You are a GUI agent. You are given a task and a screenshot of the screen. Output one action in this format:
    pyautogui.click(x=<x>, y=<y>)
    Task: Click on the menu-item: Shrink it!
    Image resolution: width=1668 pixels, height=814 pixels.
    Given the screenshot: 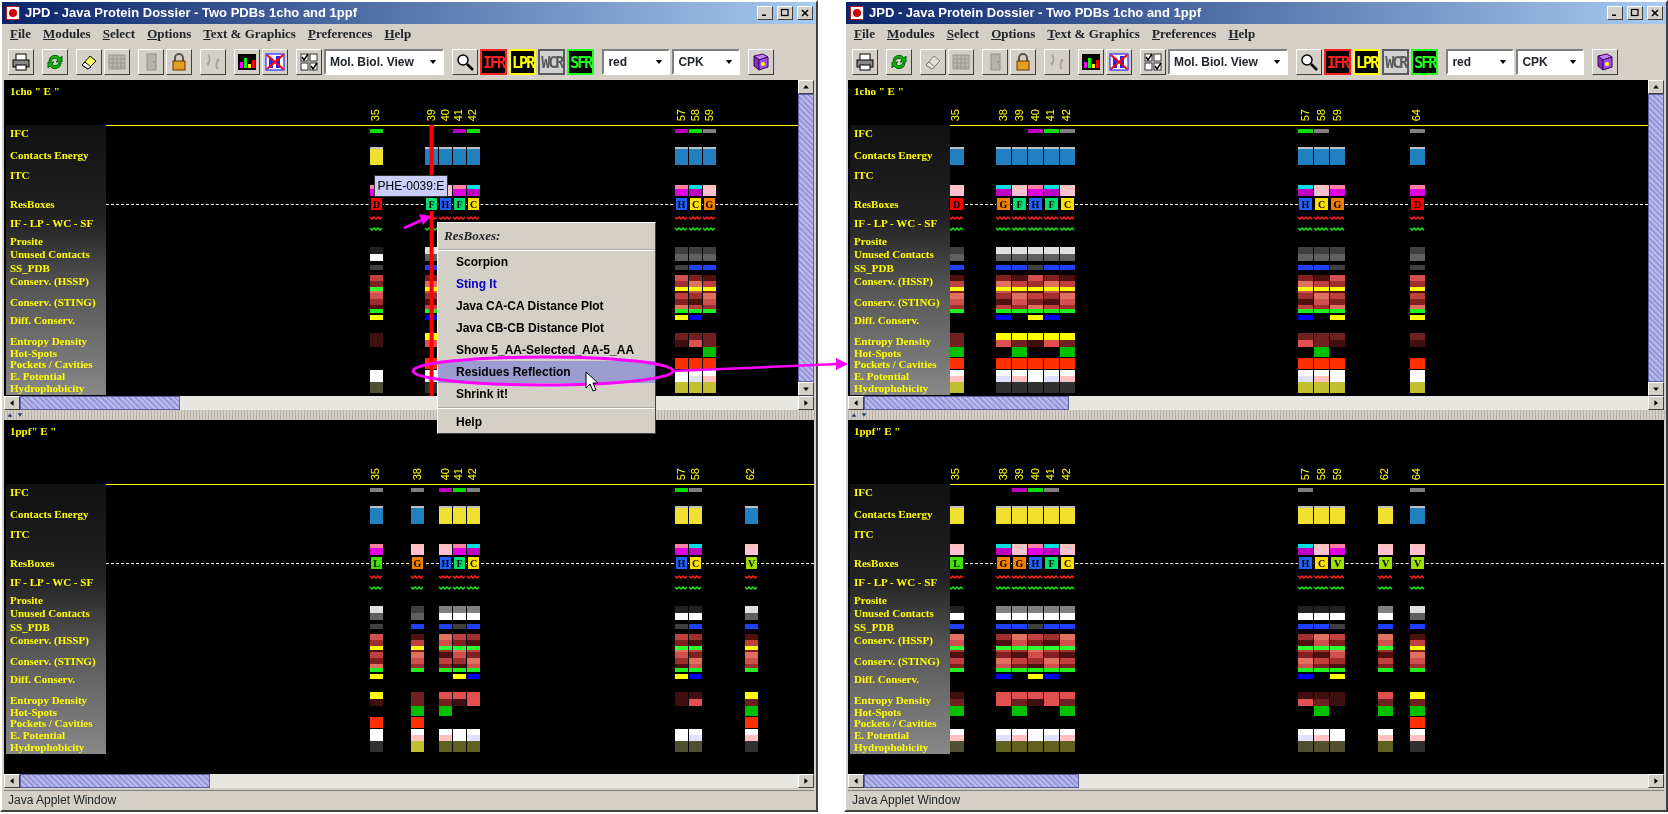 What is the action you would take?
    pyautogui.click(x=546, y=393)
    